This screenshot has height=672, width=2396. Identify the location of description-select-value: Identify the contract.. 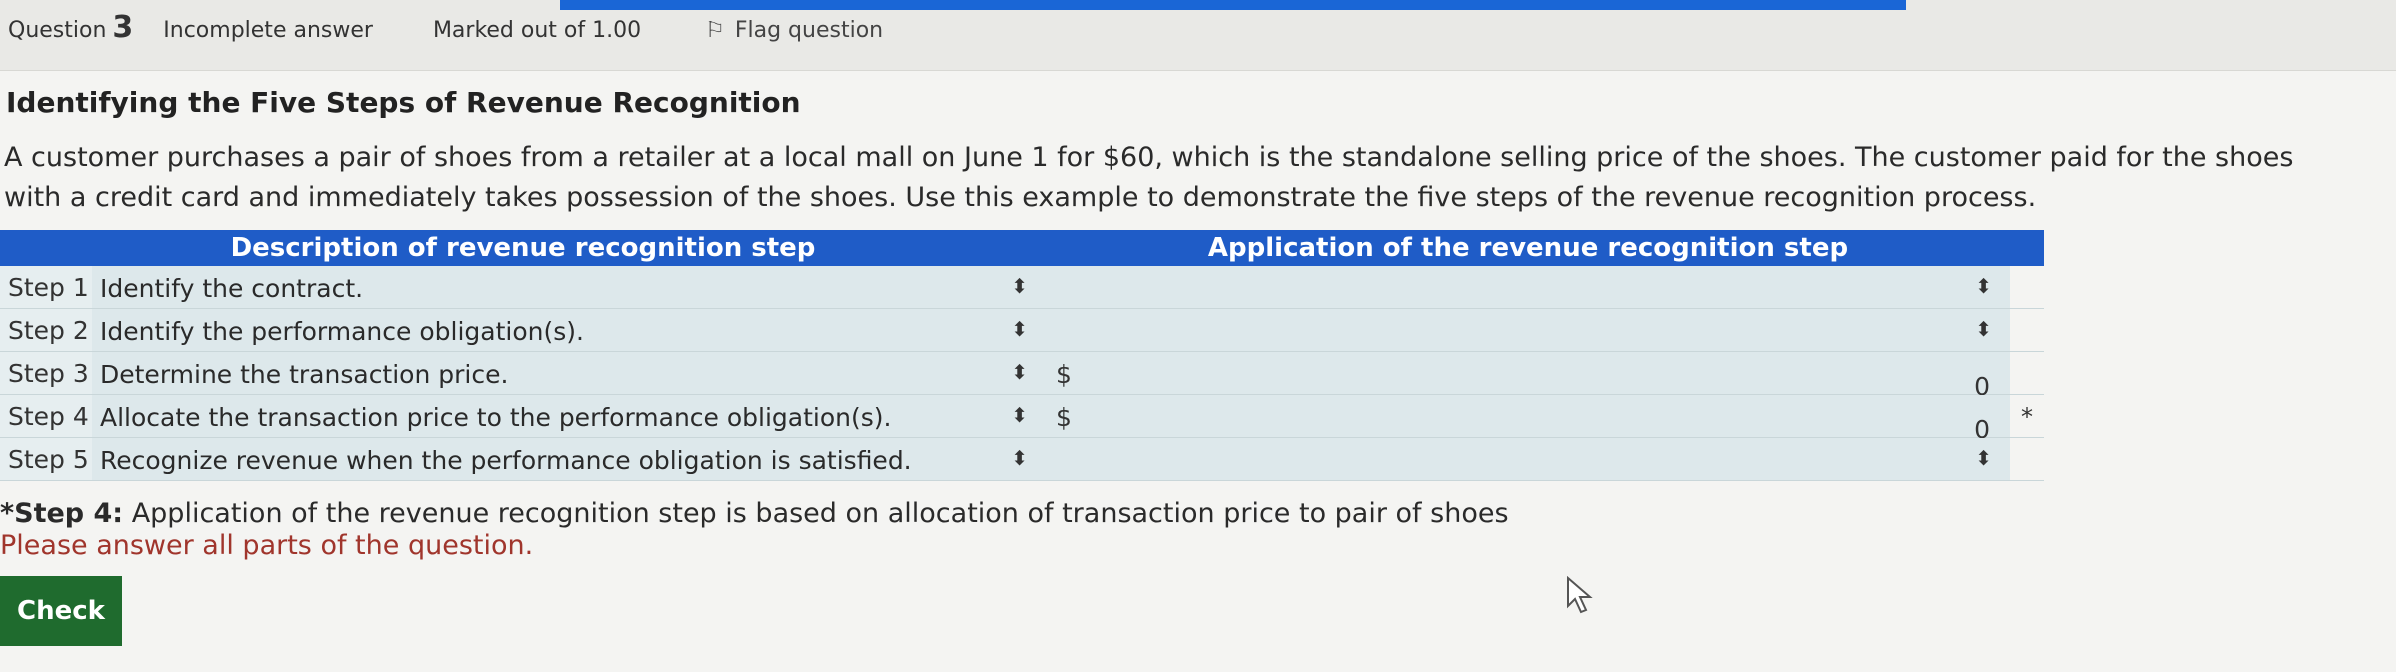
(232, 288).